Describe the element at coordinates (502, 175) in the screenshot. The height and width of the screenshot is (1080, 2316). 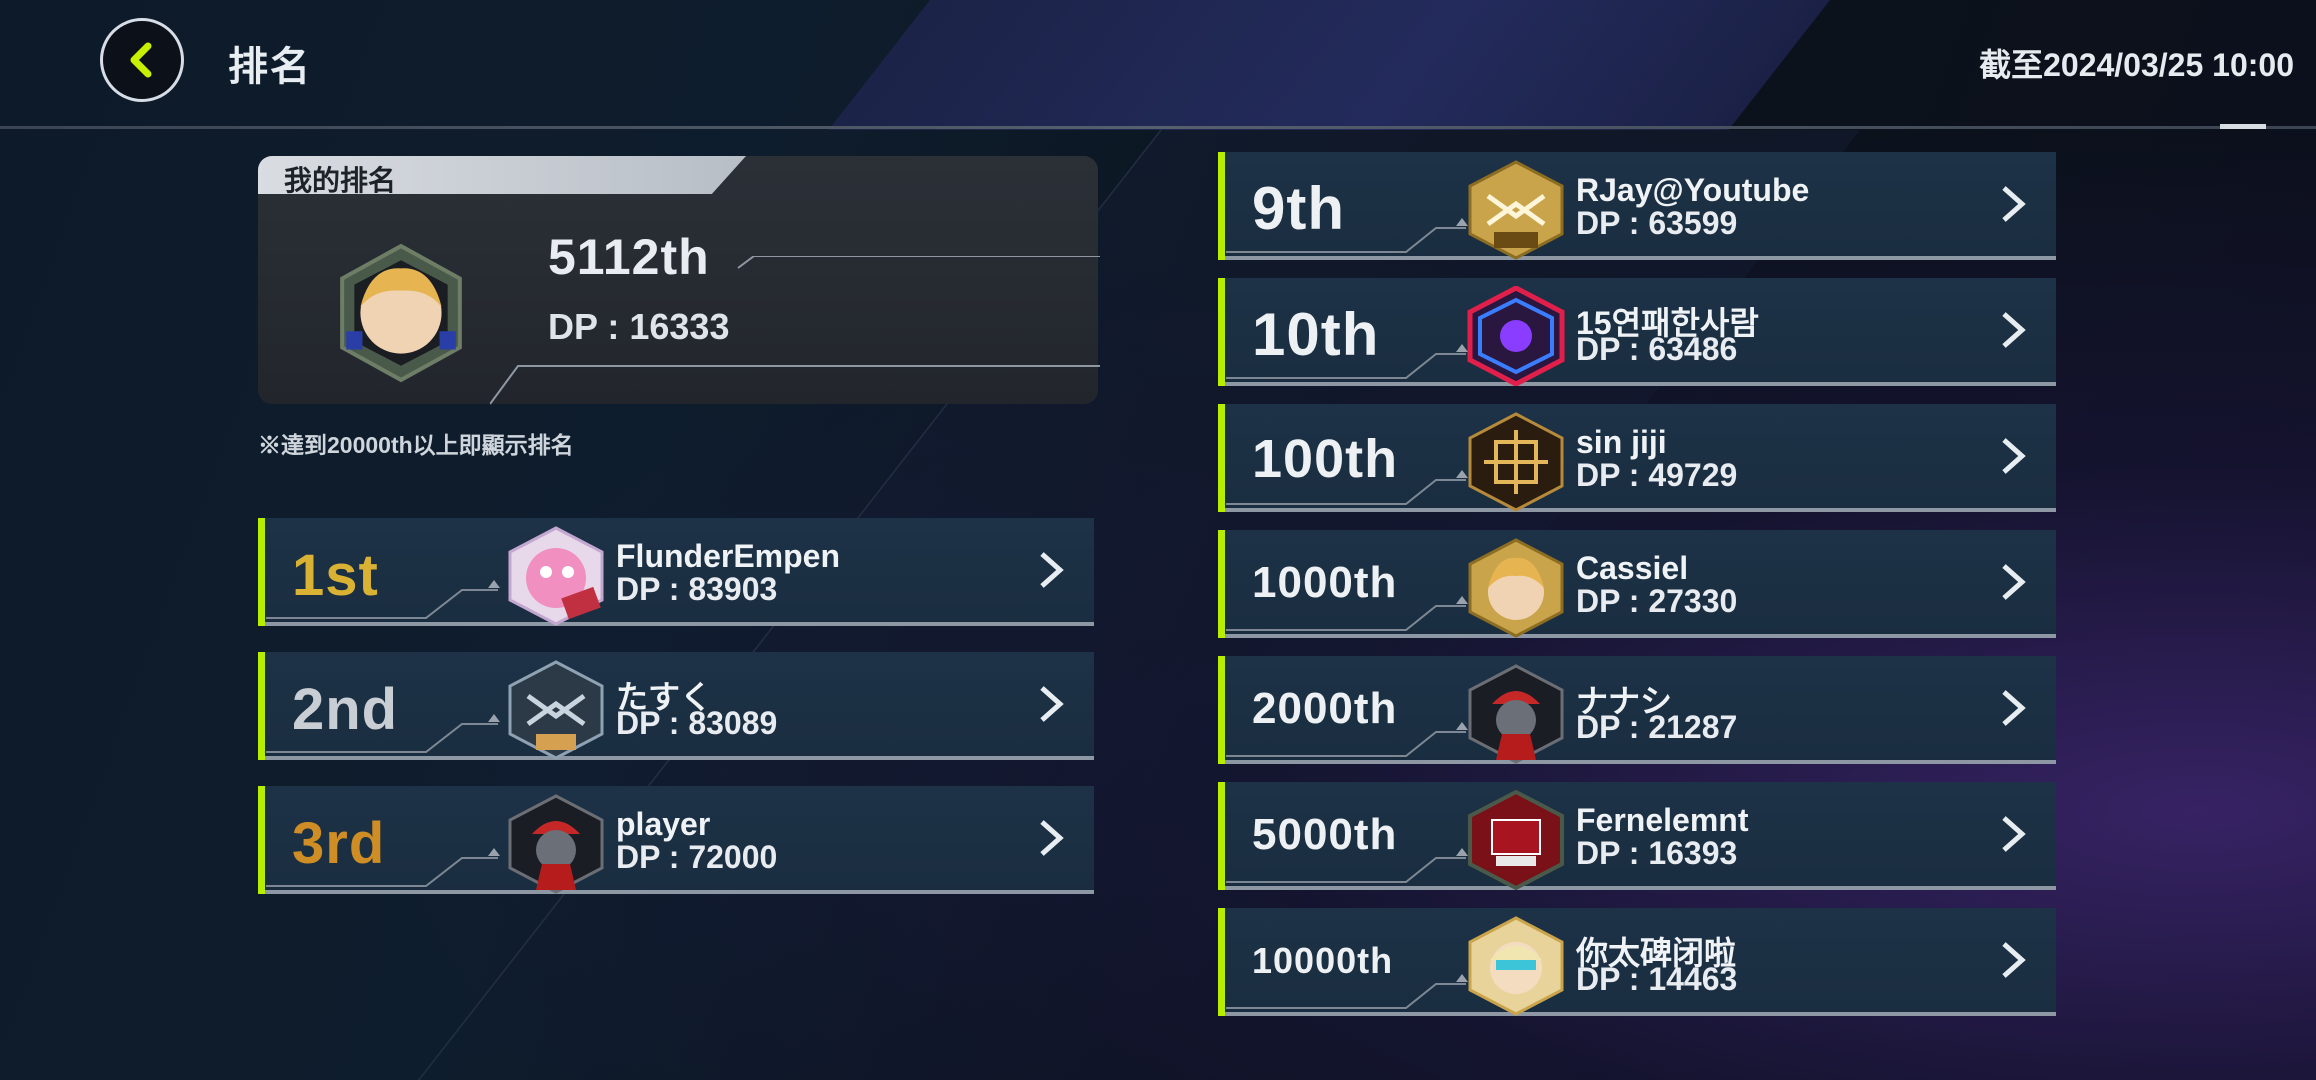
I see `my-ranking-tab: 我的排名` at that location.